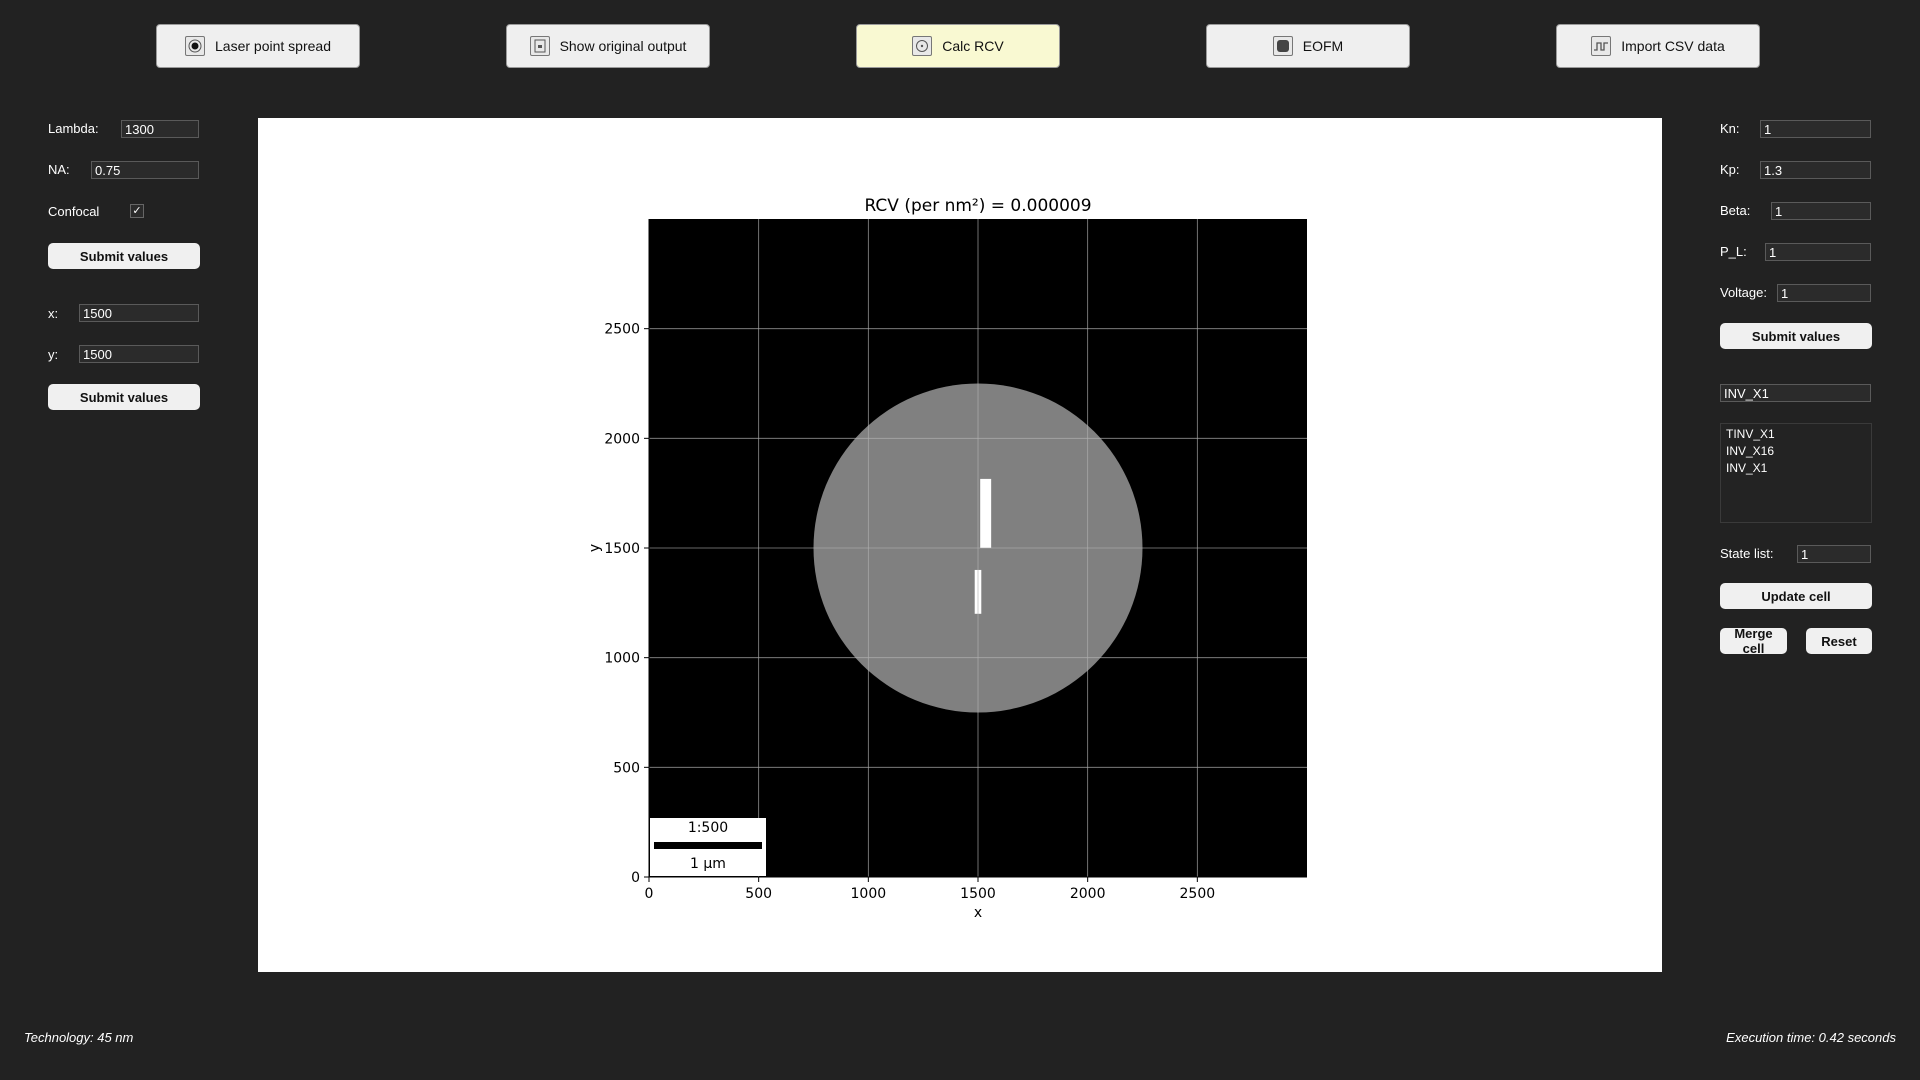 The image size is (1920, 1080). Describe the element at coordinates (1795, 393) in the screenshot. I see `cell-search-input` at that location.